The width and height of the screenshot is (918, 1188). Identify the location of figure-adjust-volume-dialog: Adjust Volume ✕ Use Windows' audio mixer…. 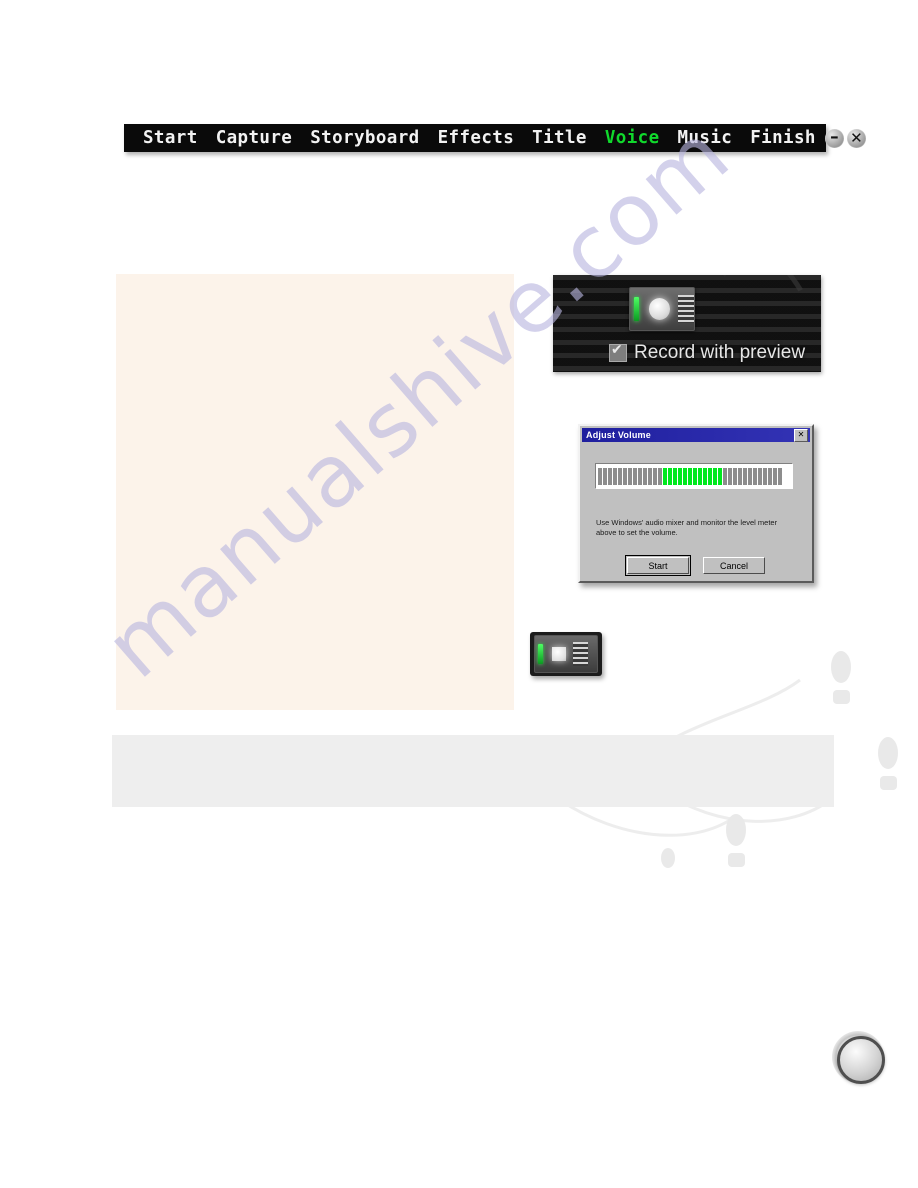
(696, 503).